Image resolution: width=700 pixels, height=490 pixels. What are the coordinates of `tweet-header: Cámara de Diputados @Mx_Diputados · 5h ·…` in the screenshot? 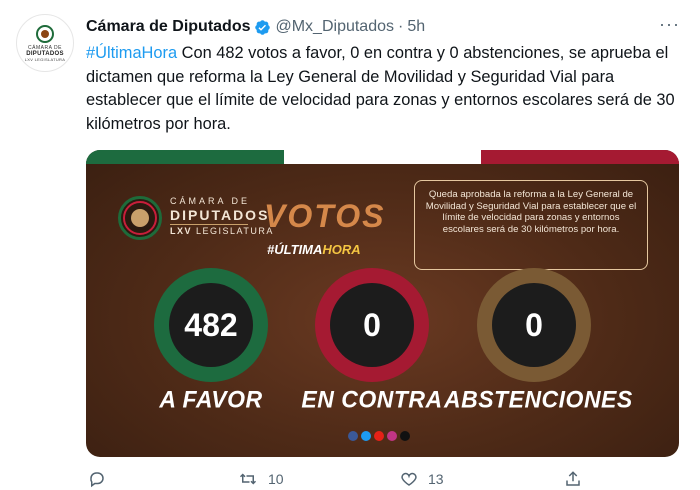 It's located at (383, 26).